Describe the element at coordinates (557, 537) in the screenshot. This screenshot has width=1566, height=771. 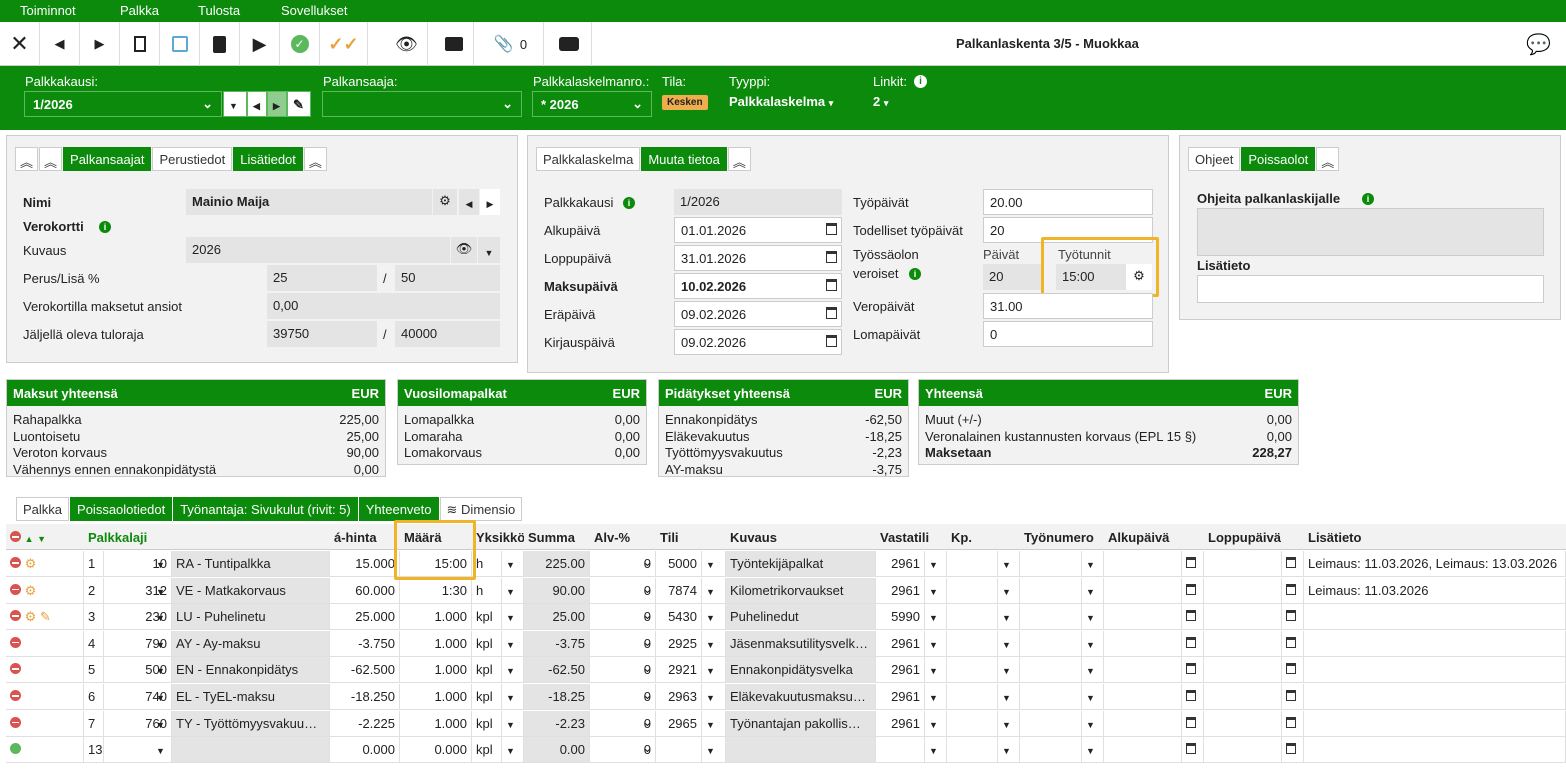
I see `column-header-summa: Summa` at that location.